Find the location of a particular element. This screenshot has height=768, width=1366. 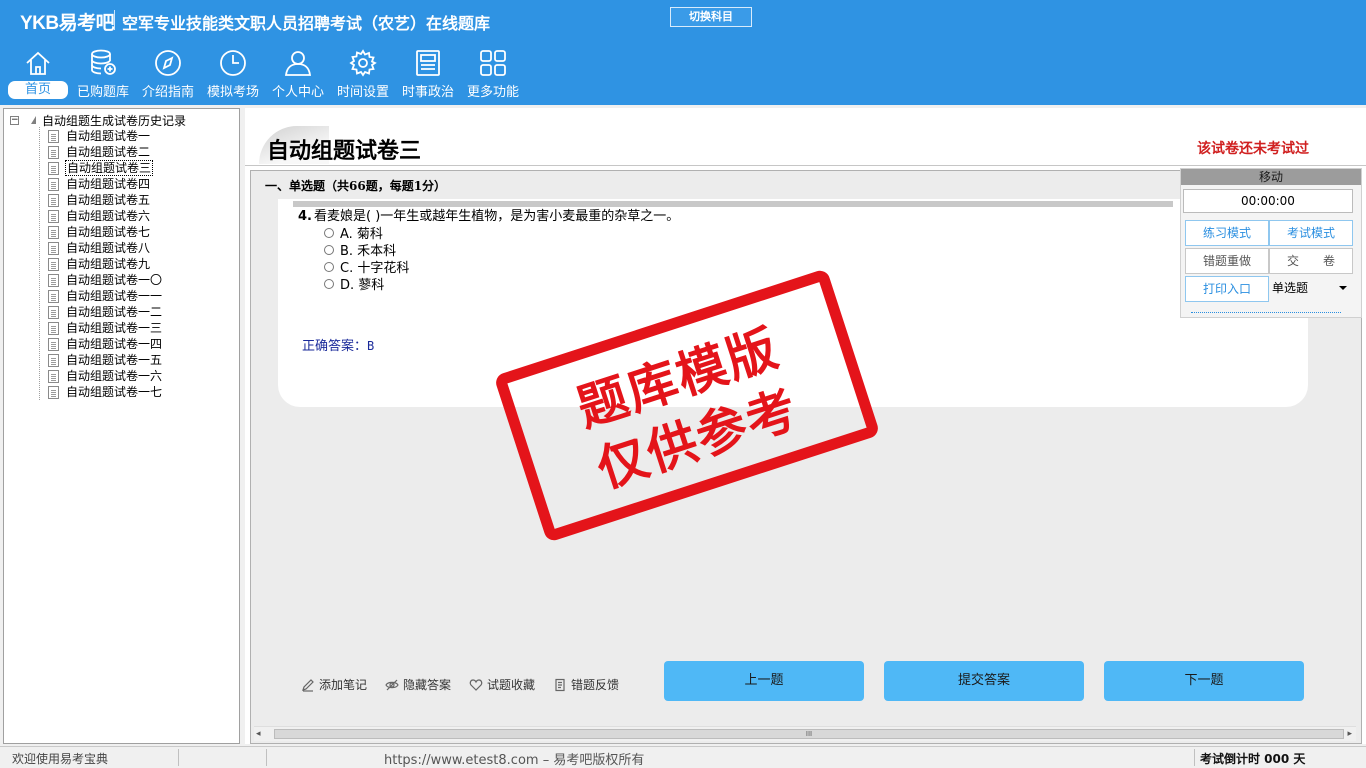

nav-current-affairs: 时事政治 is located at coordinates (428, 76).